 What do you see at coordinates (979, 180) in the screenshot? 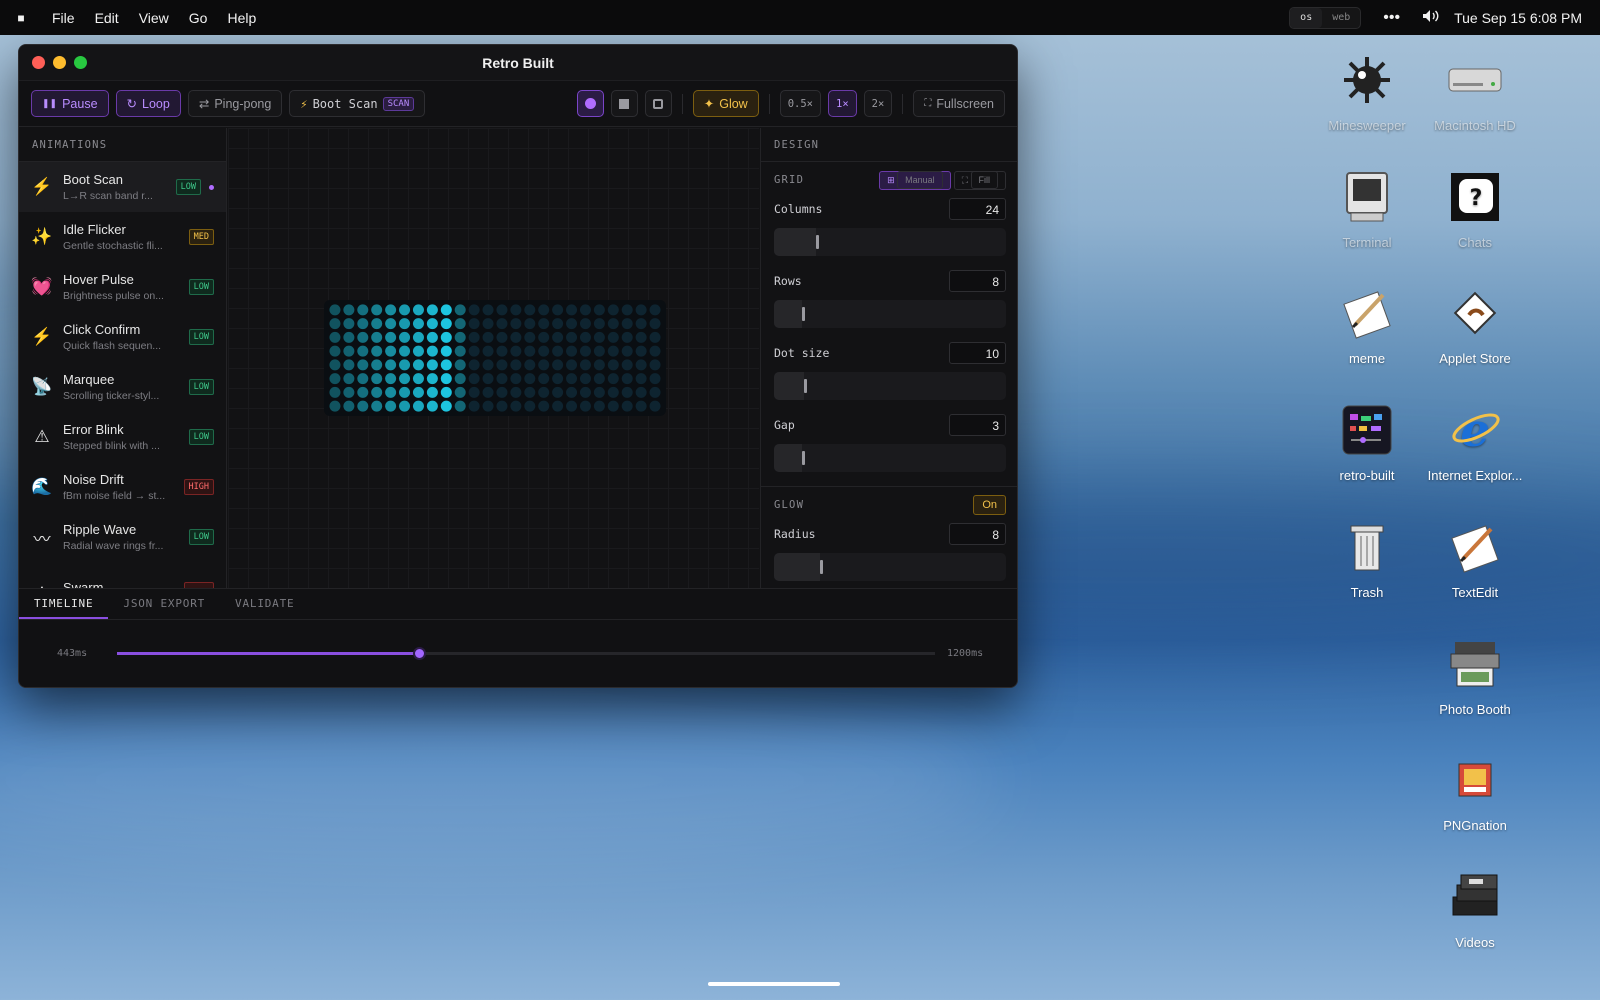
I see `grid-mode-fill: ⛶ Fill` at bounding box center [979, 180].